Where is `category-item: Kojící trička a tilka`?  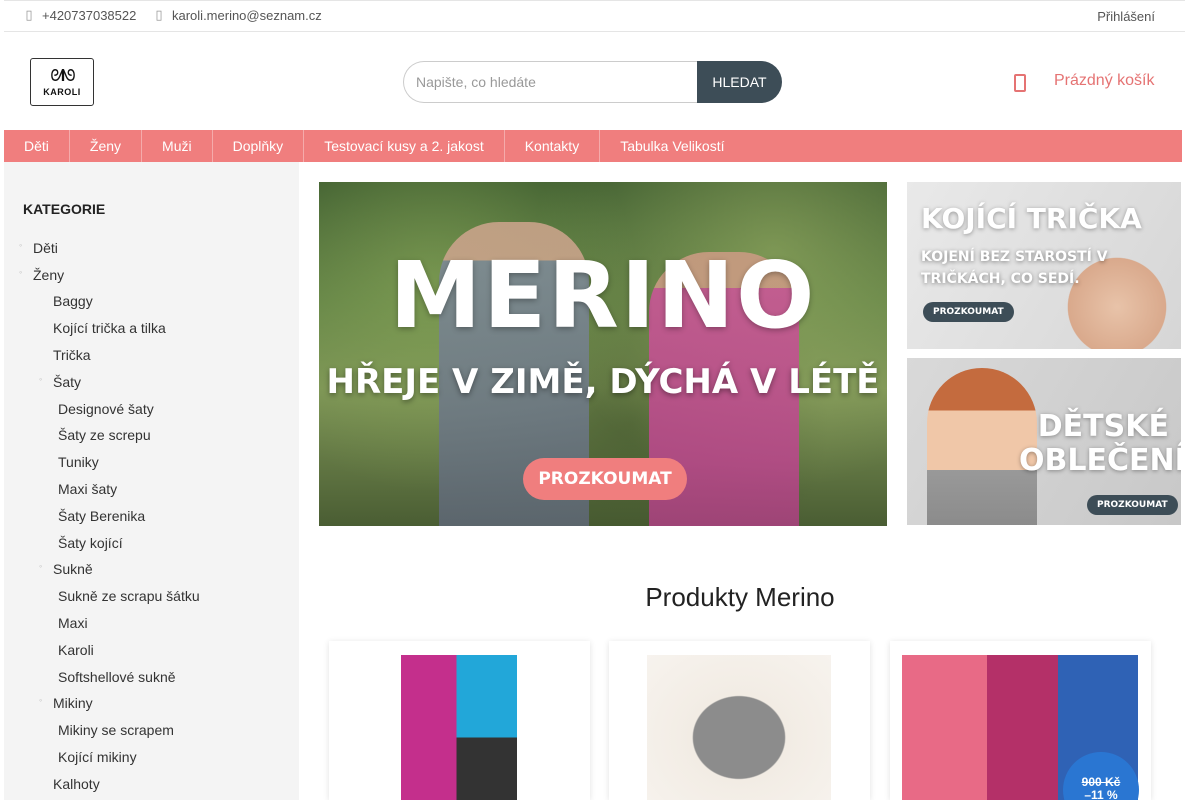
category-item: Kojící trička a tilka is located at coordinates (109, 328).